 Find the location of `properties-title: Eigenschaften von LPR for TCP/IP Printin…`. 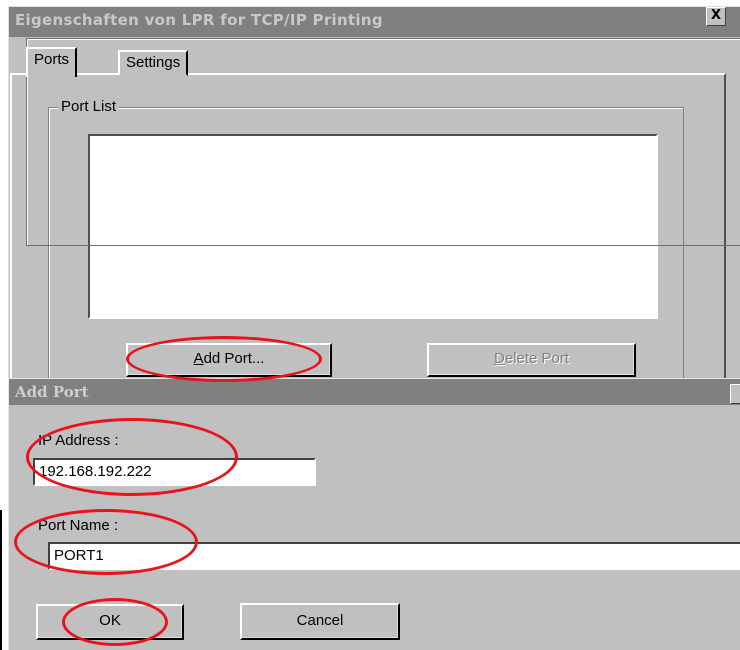

properties-title: Eigenschaften von LPR for TCP/IP Printin… is located at coordinates (199, 20).